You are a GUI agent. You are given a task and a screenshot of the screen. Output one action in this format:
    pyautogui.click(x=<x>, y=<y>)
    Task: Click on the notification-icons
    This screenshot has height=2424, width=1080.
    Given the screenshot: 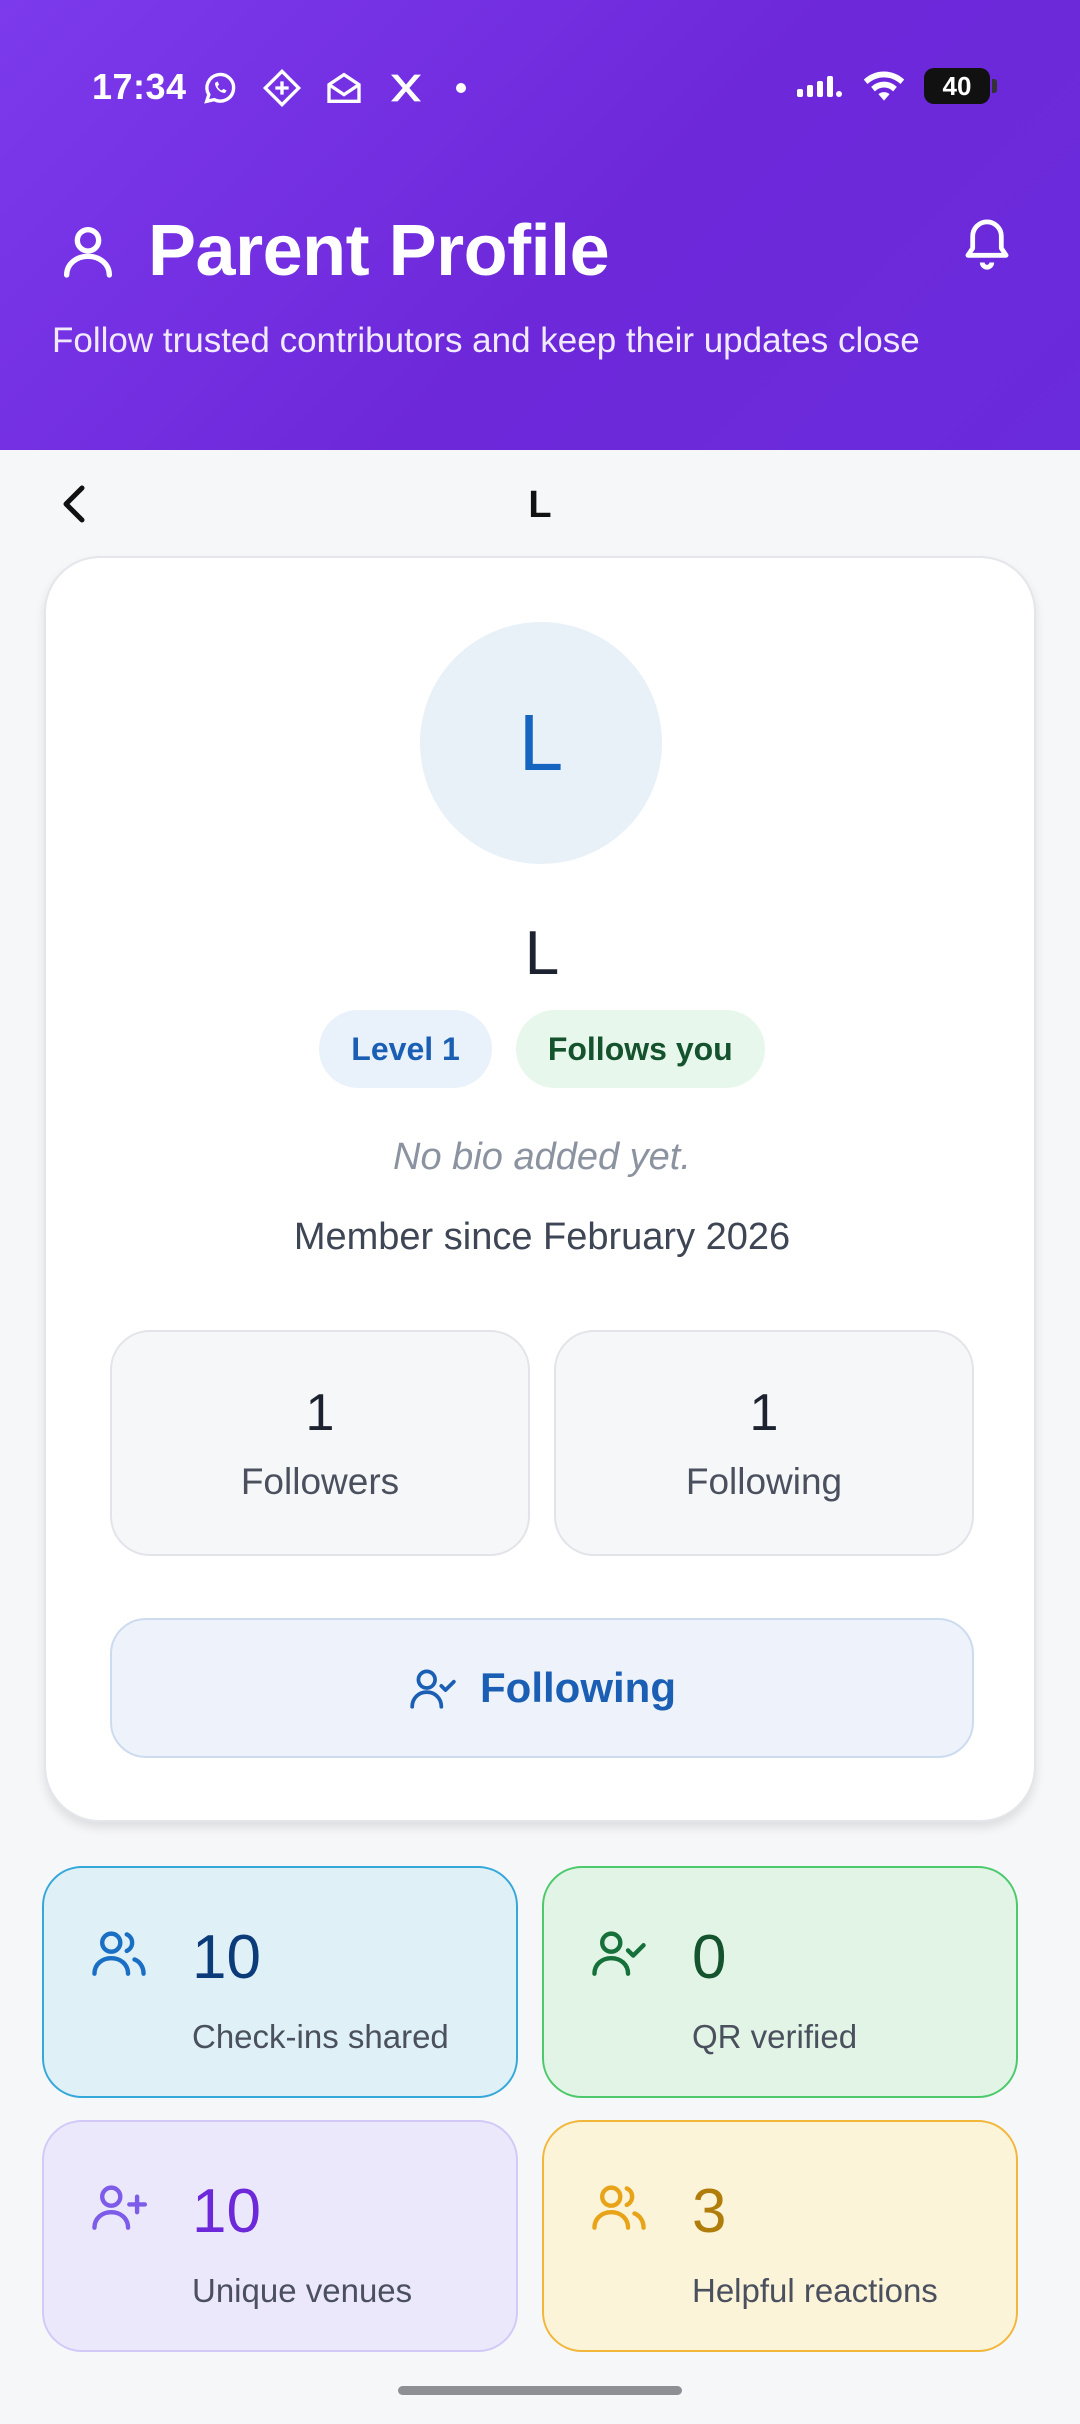 What is the action you would take?
    pyautogui.click(x=333, y=88)
    